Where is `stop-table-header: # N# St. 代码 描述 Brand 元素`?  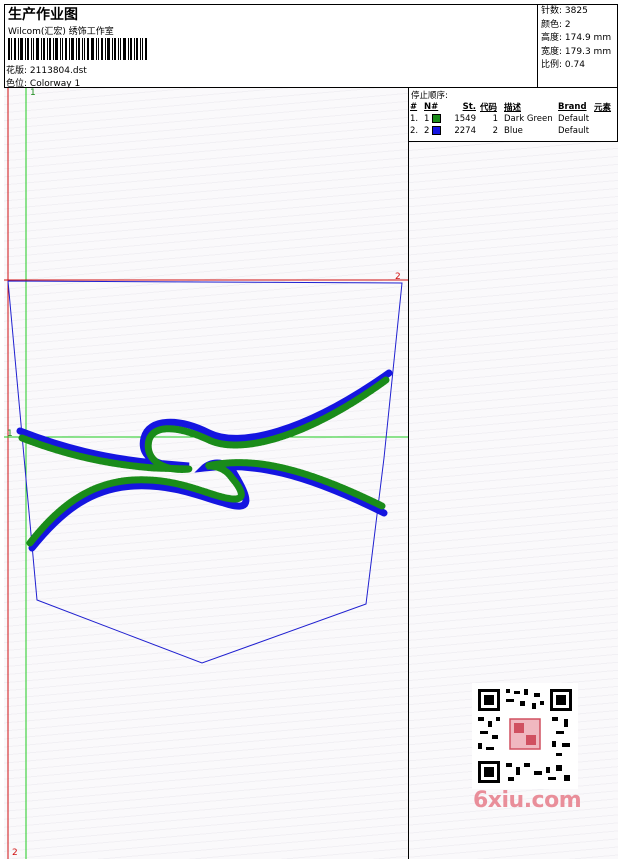 stop-table-header: # N# St. 代码 描述 Brand 元素 is located at coordinates (512, 107).